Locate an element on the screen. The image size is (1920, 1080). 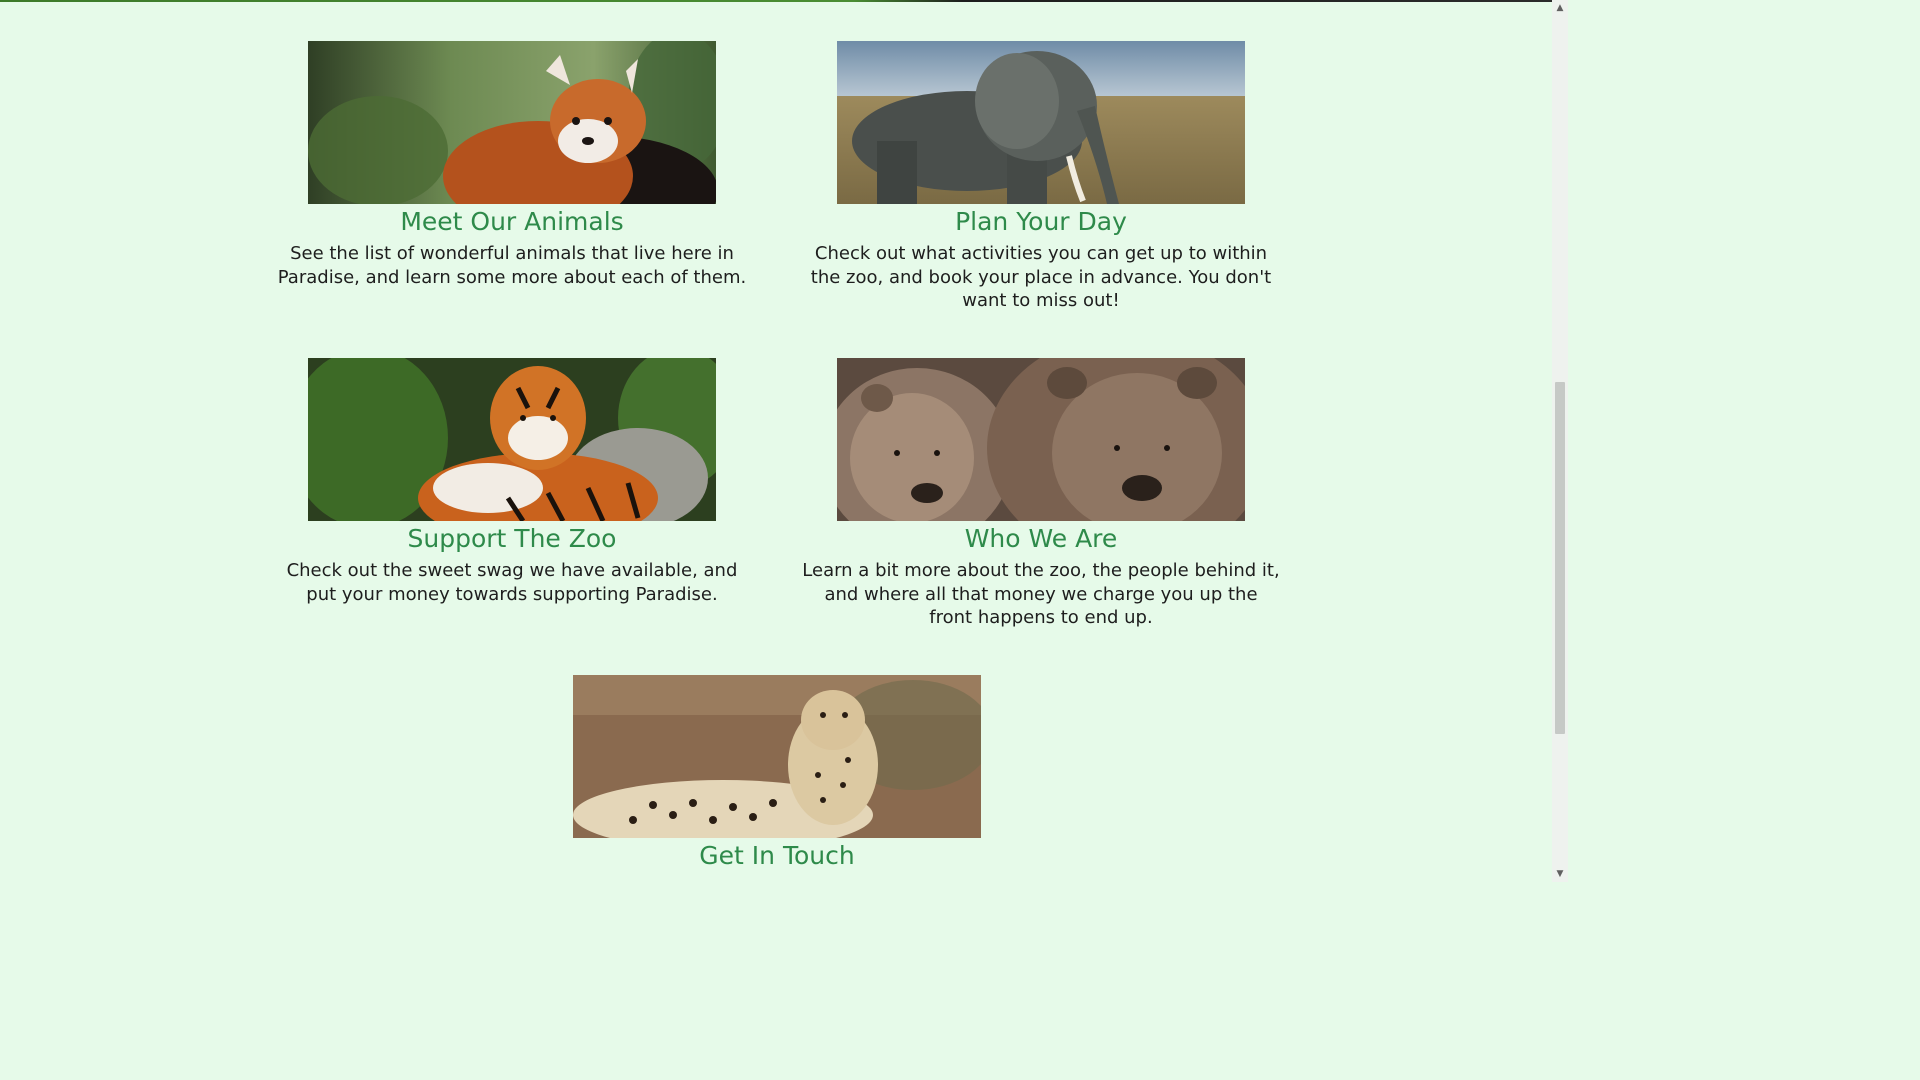
tiger-photo is located at coordinates (512, 439).